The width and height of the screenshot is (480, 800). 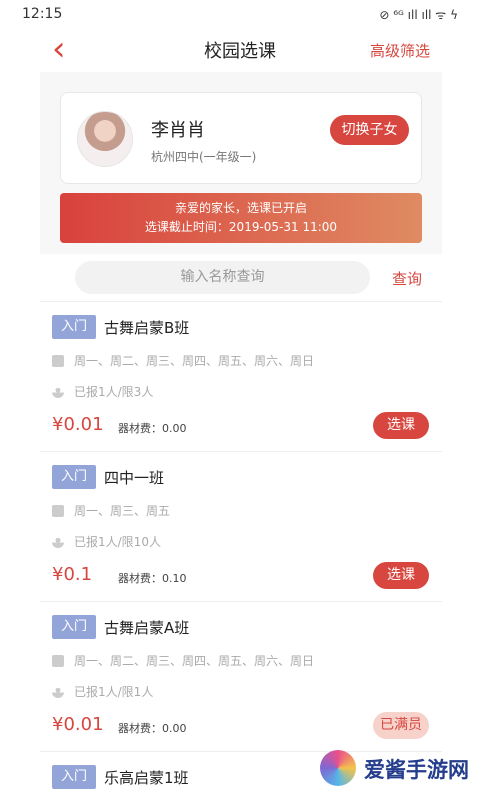 What do you see at coordinates (147, 328) in the screenshot?
I see `course-title: 古舞启蒙B班` at bounding box center [147, 328].